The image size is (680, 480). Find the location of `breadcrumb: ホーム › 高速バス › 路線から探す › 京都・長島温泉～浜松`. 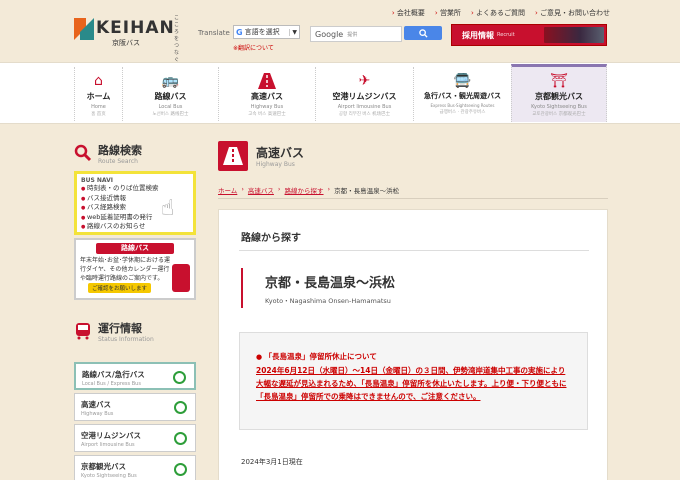

breadcrumb: ホーム › 高速バス › 路線から探す › 京都・長島温泉～浜松 is located at coordinates (308, 190).